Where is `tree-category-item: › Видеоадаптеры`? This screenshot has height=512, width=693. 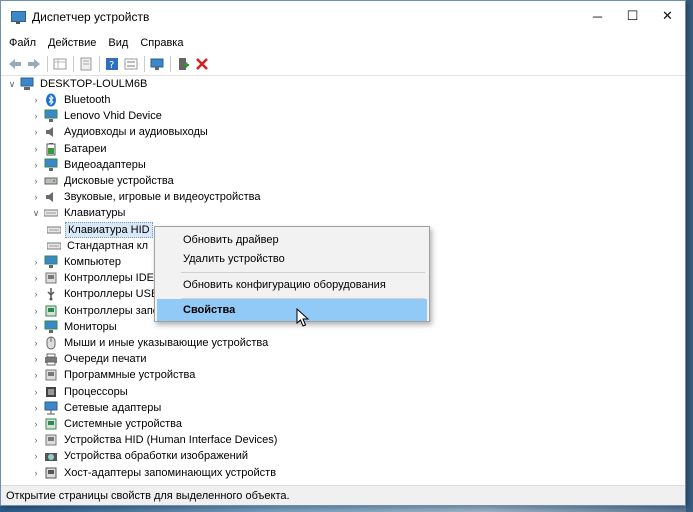
tree-category-item: › Видеоадаптеры is located at coordinates (89, 165).